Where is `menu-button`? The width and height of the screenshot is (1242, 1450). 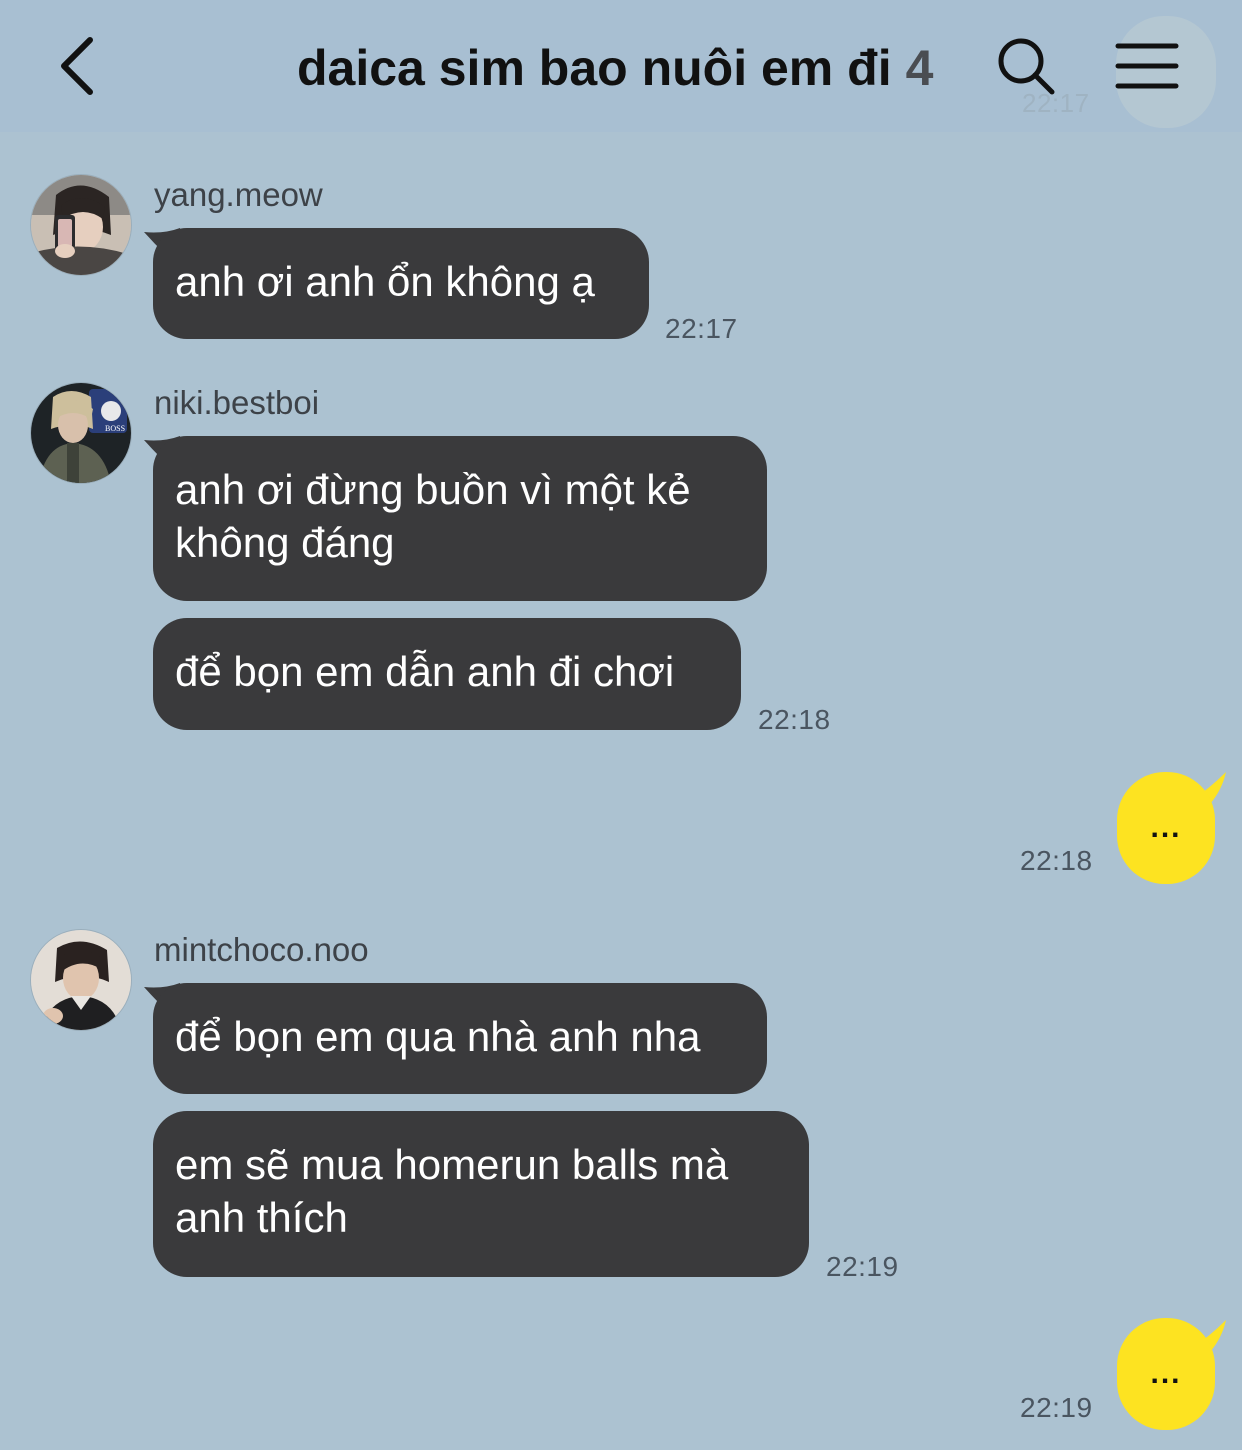
menu-button is located at coordinates (1147, 66).